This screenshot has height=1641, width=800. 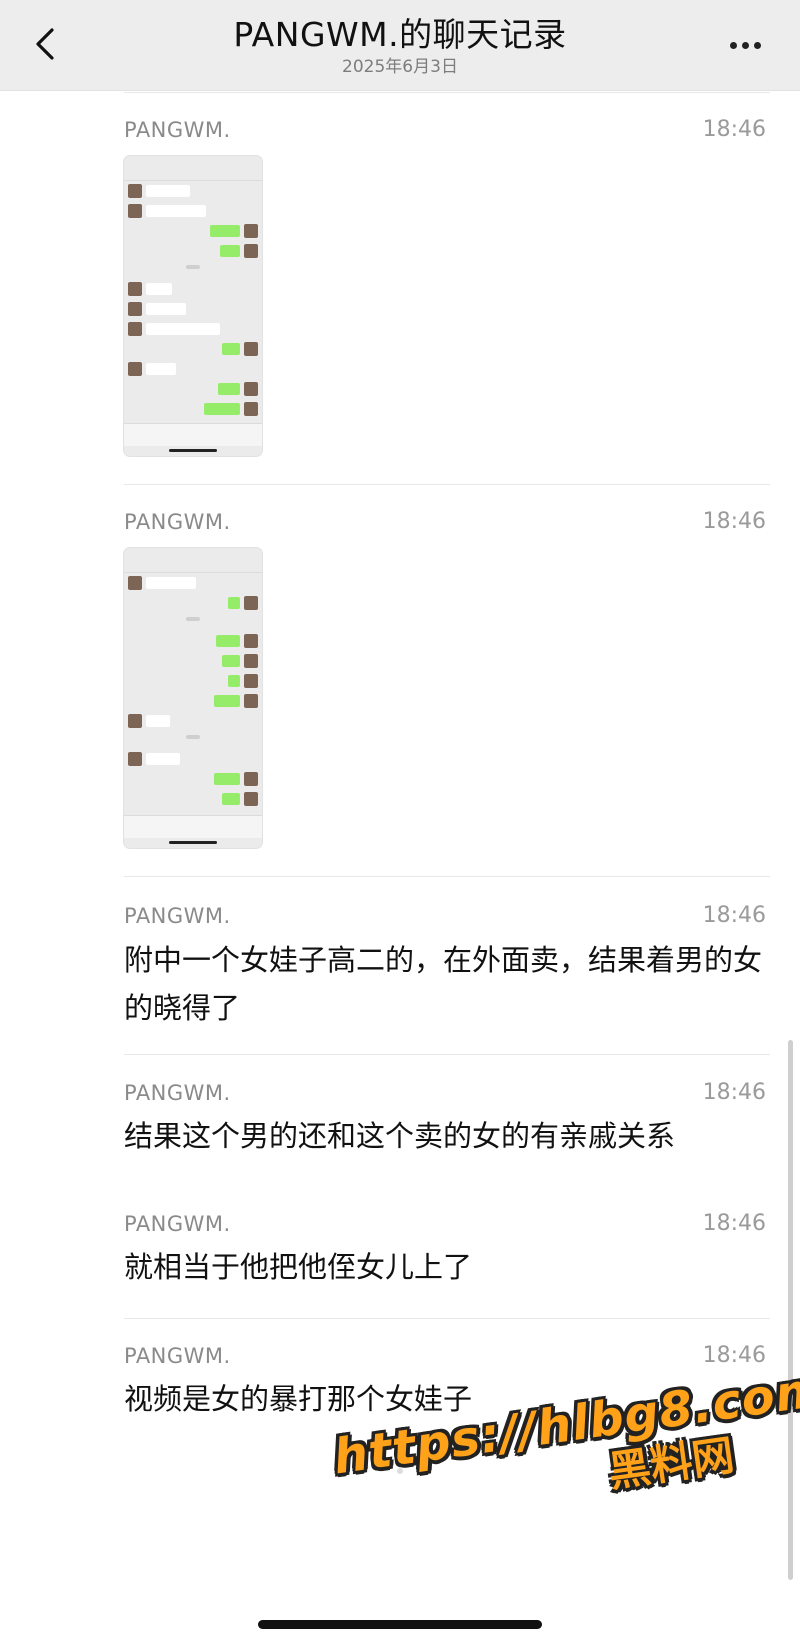 I want to click on scrollbar, so click(x=790, y=1310).